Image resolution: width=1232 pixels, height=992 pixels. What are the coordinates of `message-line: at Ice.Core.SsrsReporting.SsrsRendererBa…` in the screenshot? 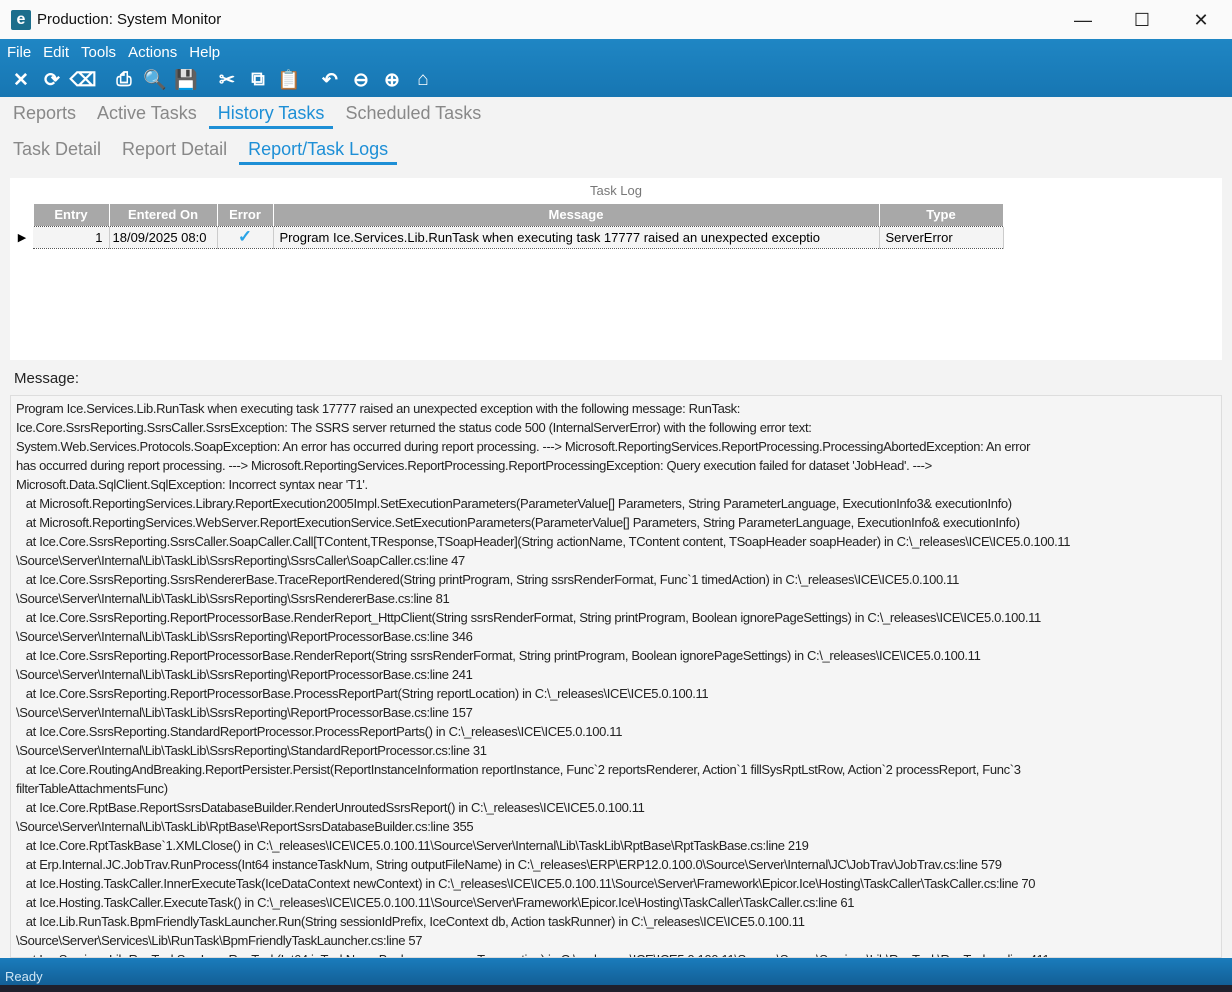 It's located at (488, 579).